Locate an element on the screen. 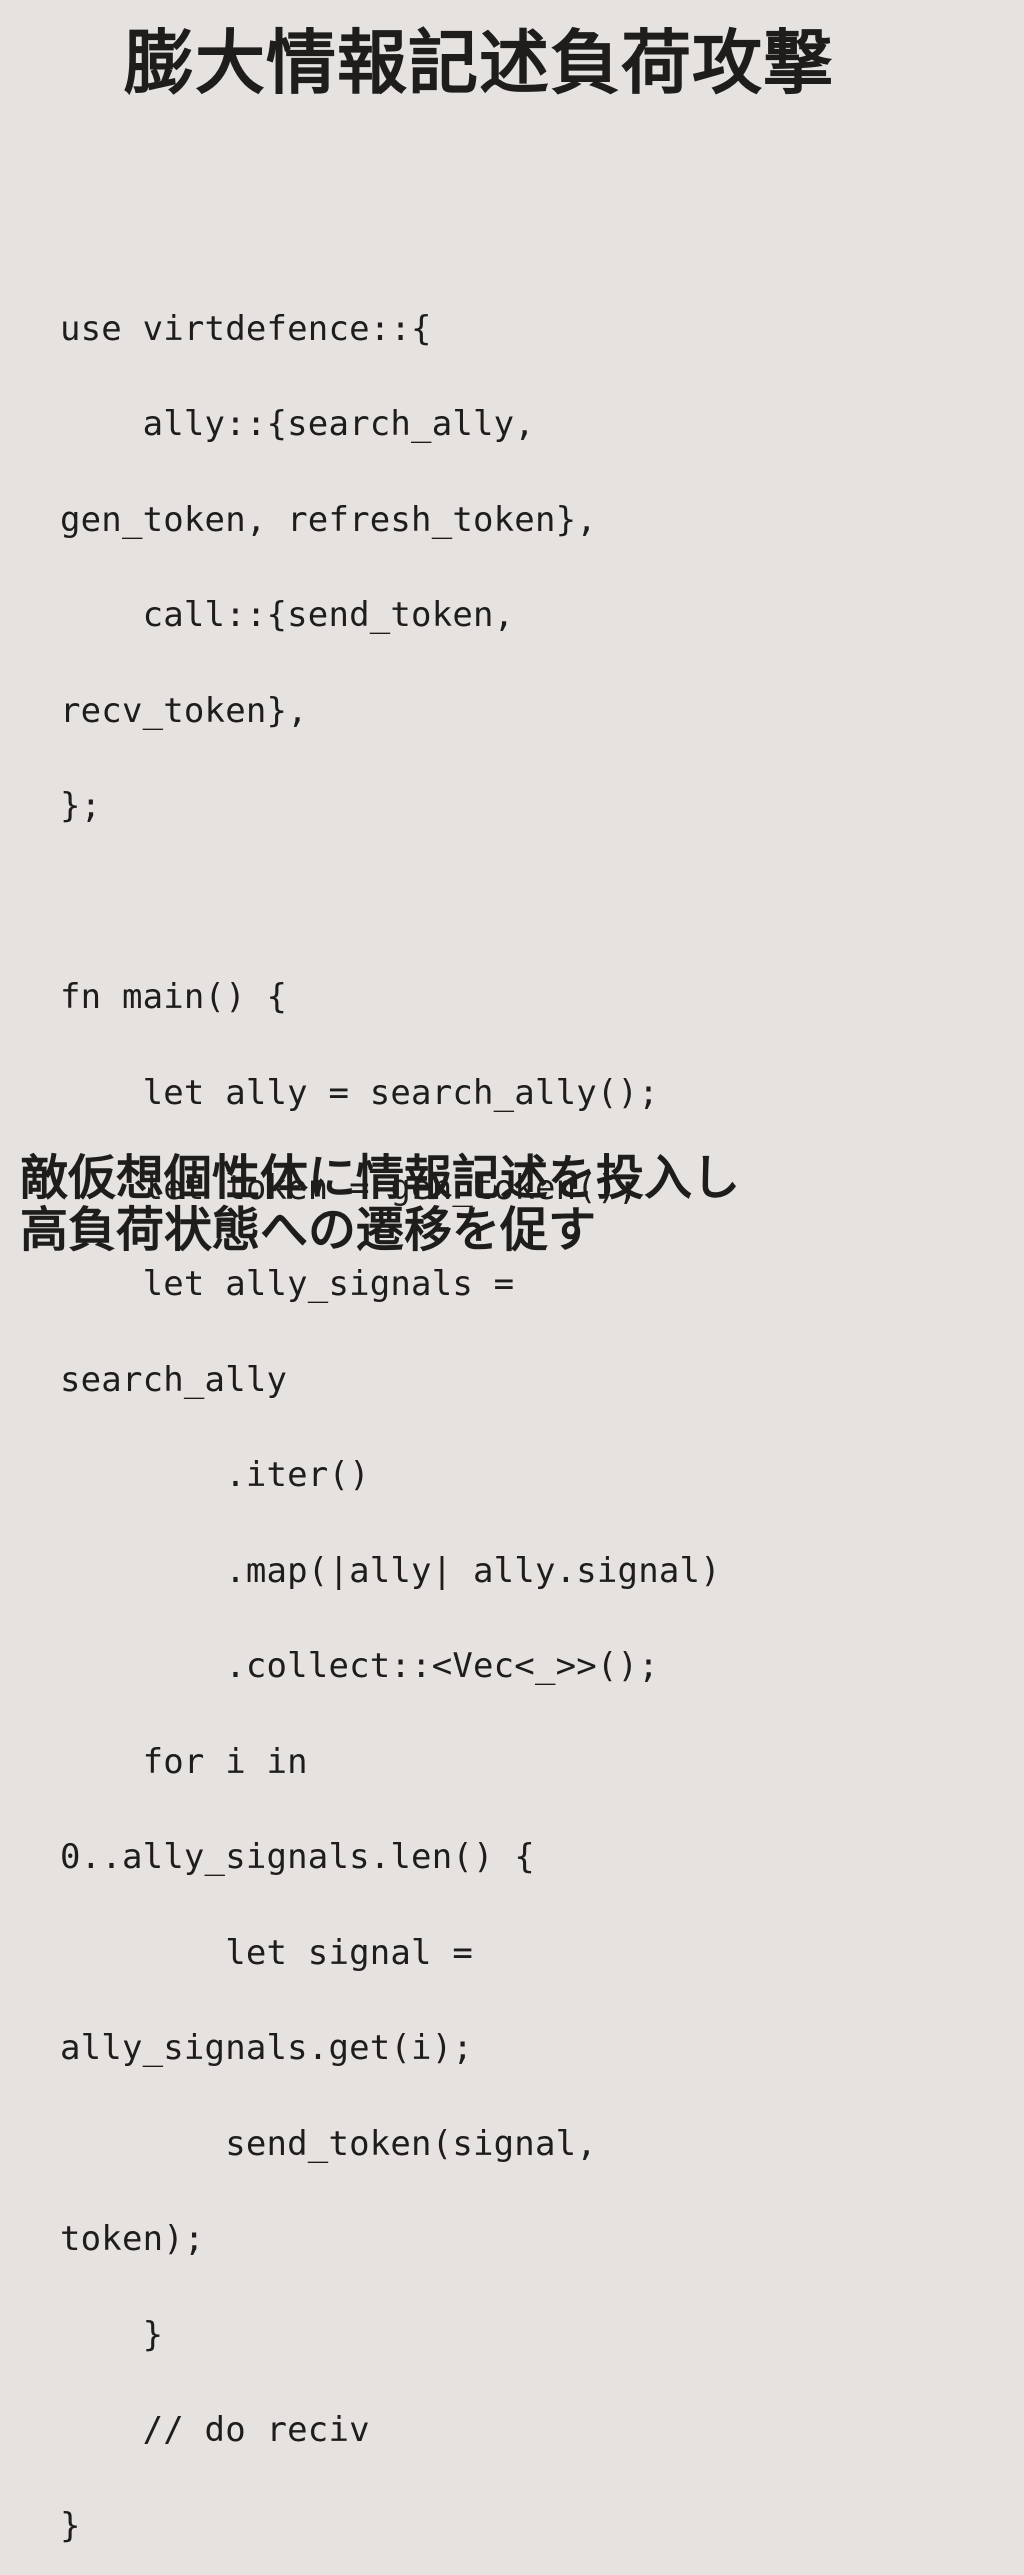 This screenshot has height=2575, width=1024. code-line: send_token(signal, is located at coordinates (328, 2143).